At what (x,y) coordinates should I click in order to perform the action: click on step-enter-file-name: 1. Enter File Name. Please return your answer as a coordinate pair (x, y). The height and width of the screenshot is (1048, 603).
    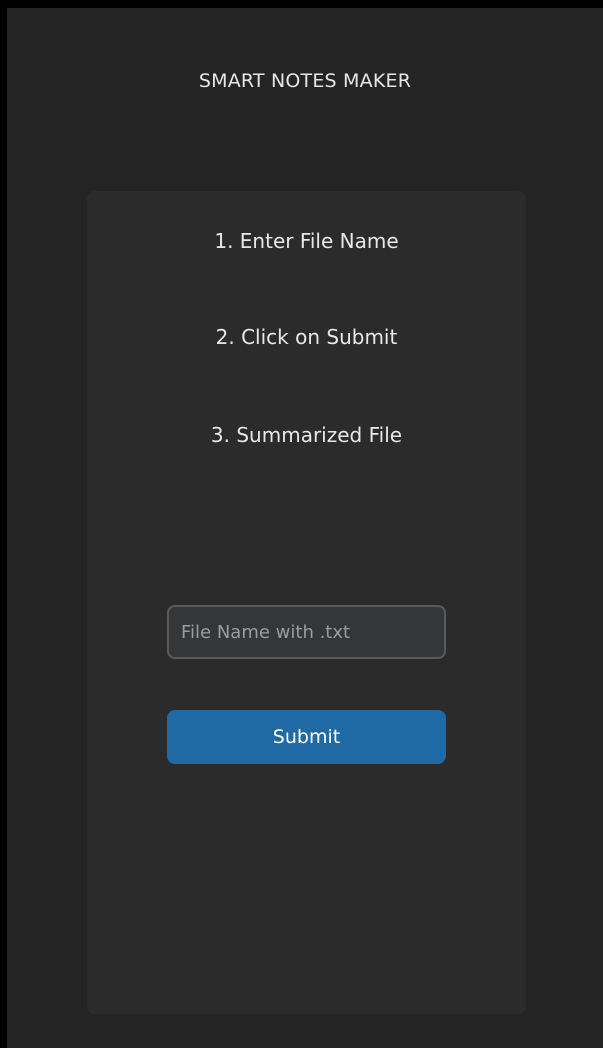
    Looking at the image, I should click on (306, 241).